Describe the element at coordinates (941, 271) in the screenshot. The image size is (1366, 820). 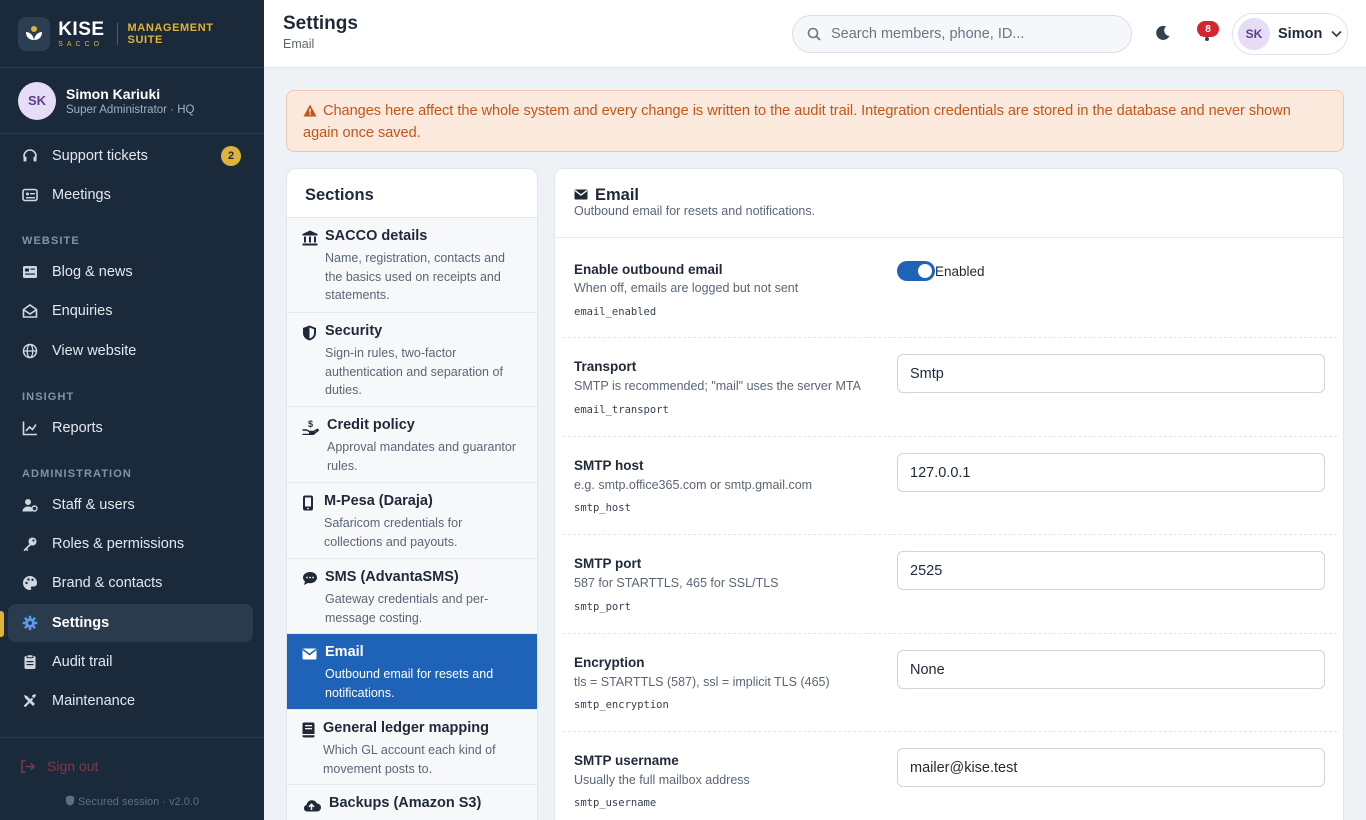
I see `email-enabled-toggle: Enabled` at that location.